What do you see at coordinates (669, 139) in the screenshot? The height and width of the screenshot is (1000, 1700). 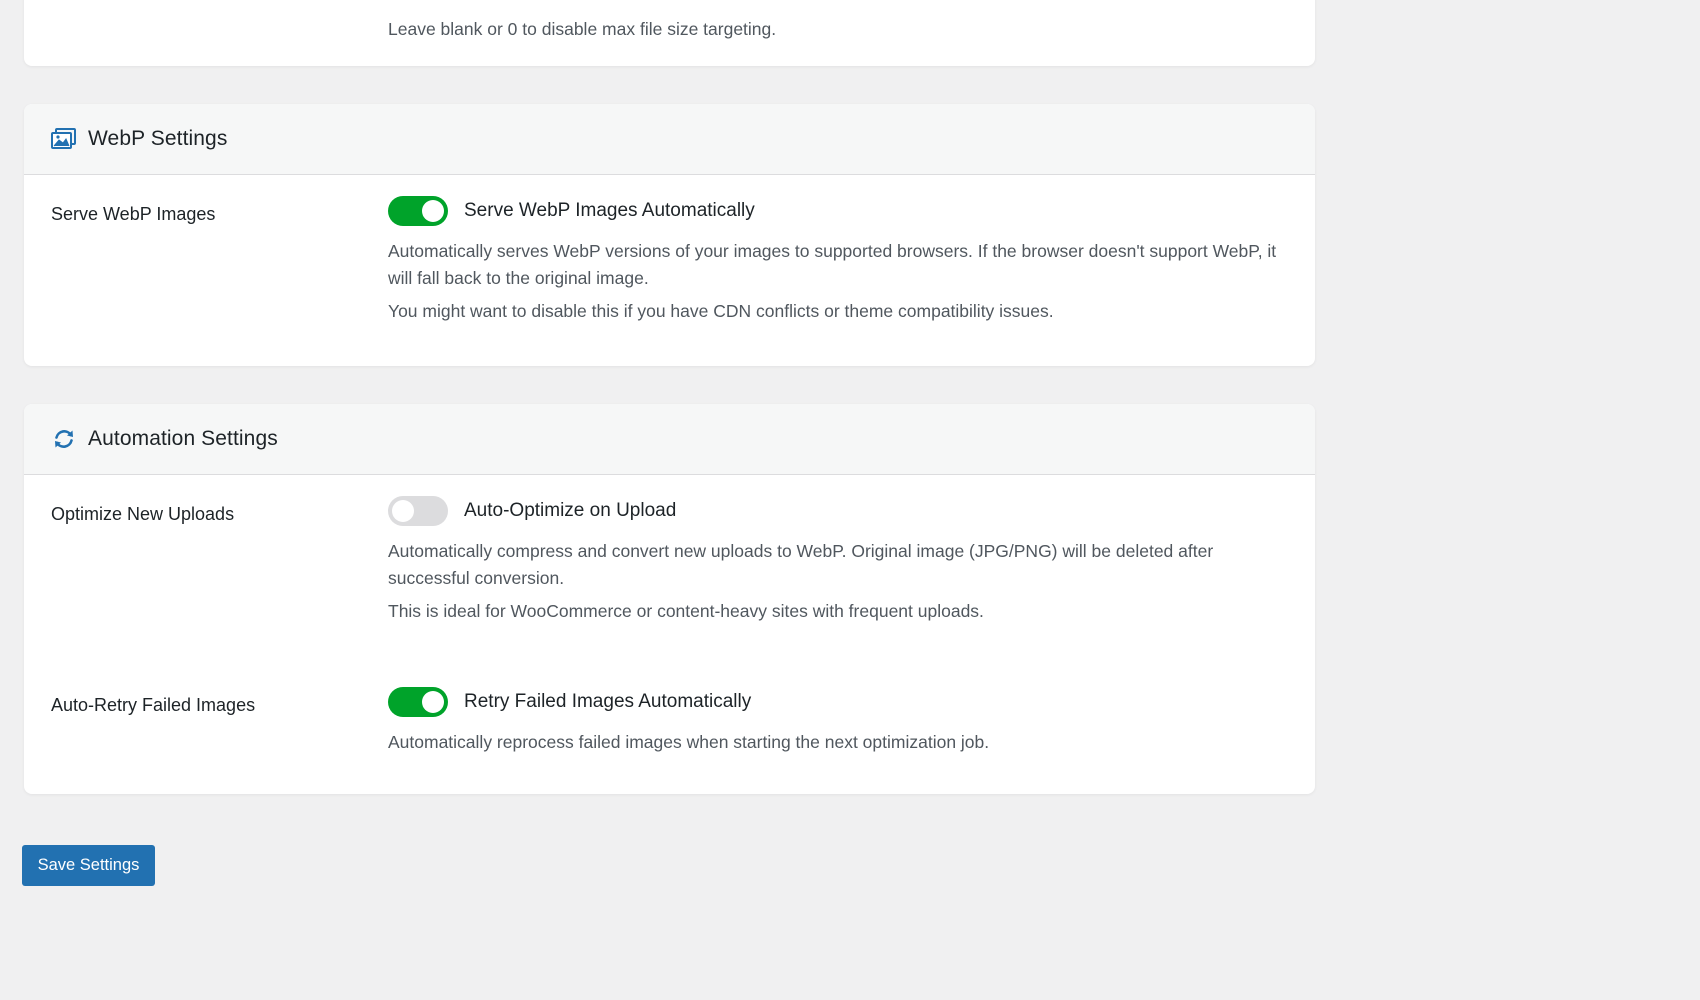 I see `webp-settings-header: WebP Settings` at bounding box center [669, 139].